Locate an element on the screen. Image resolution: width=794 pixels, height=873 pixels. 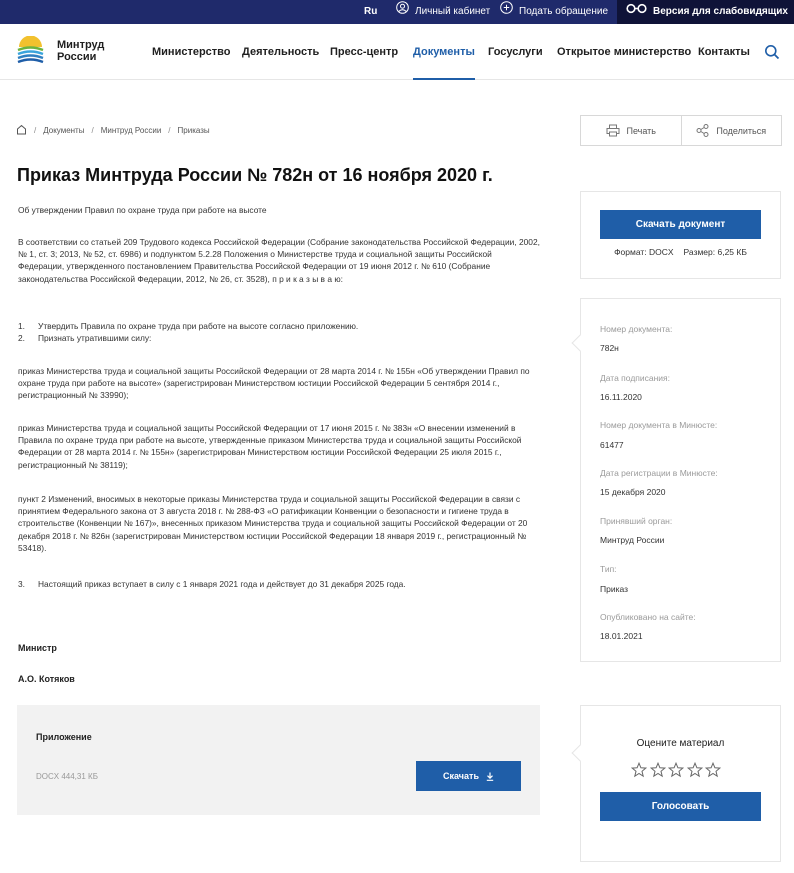
logo-text: Минтруд России is located at coordinates (87, 51).